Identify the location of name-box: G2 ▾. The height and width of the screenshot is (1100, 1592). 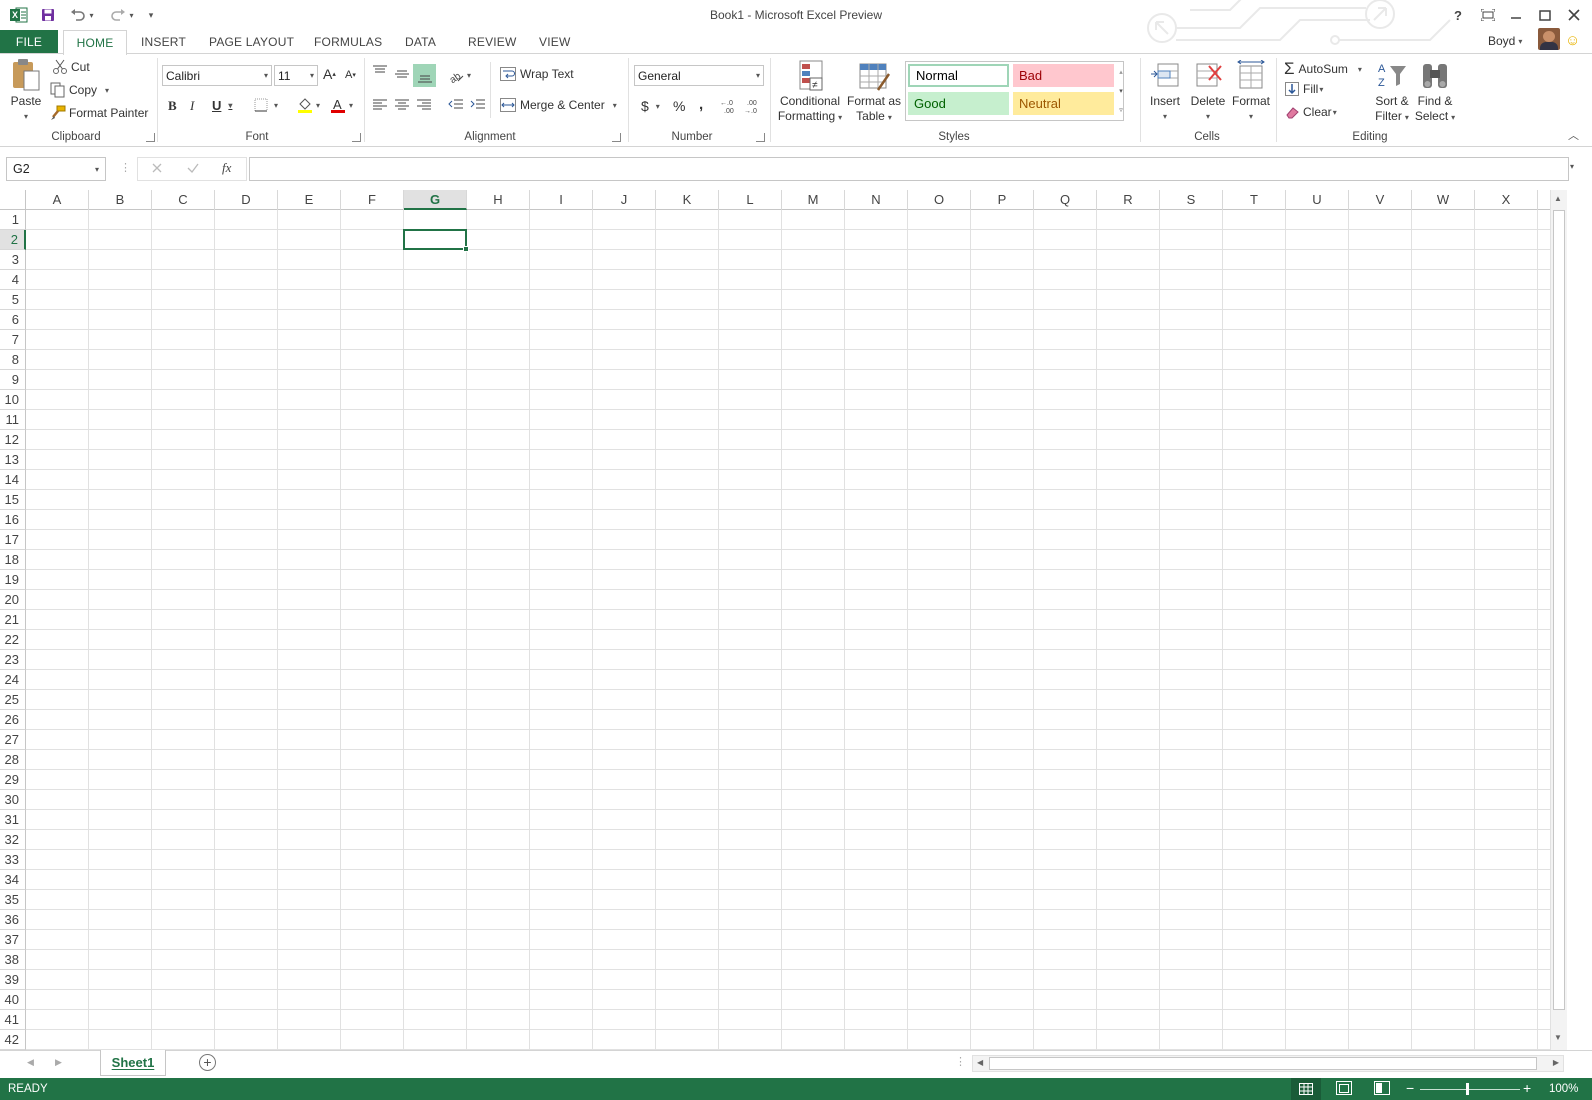
(56, 169).